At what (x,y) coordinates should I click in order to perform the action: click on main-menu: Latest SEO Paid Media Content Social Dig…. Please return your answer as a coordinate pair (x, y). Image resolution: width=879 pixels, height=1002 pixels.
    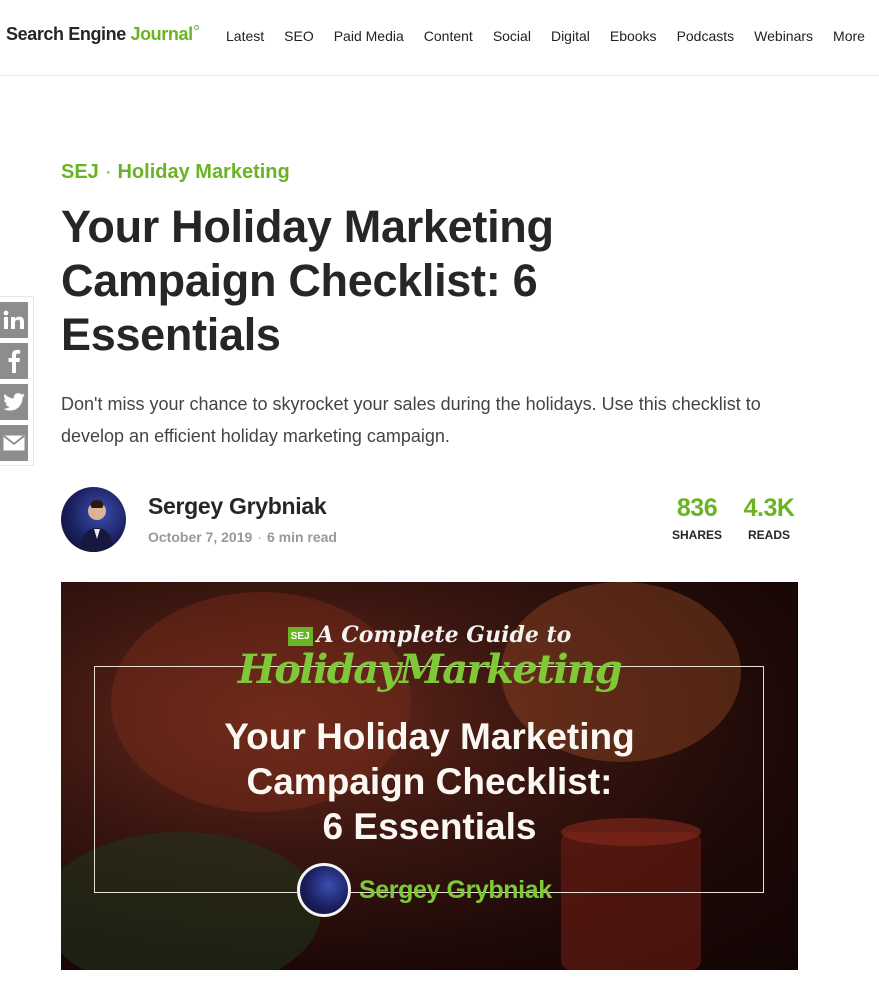
    Looking at the image, I should click on (545, 36).